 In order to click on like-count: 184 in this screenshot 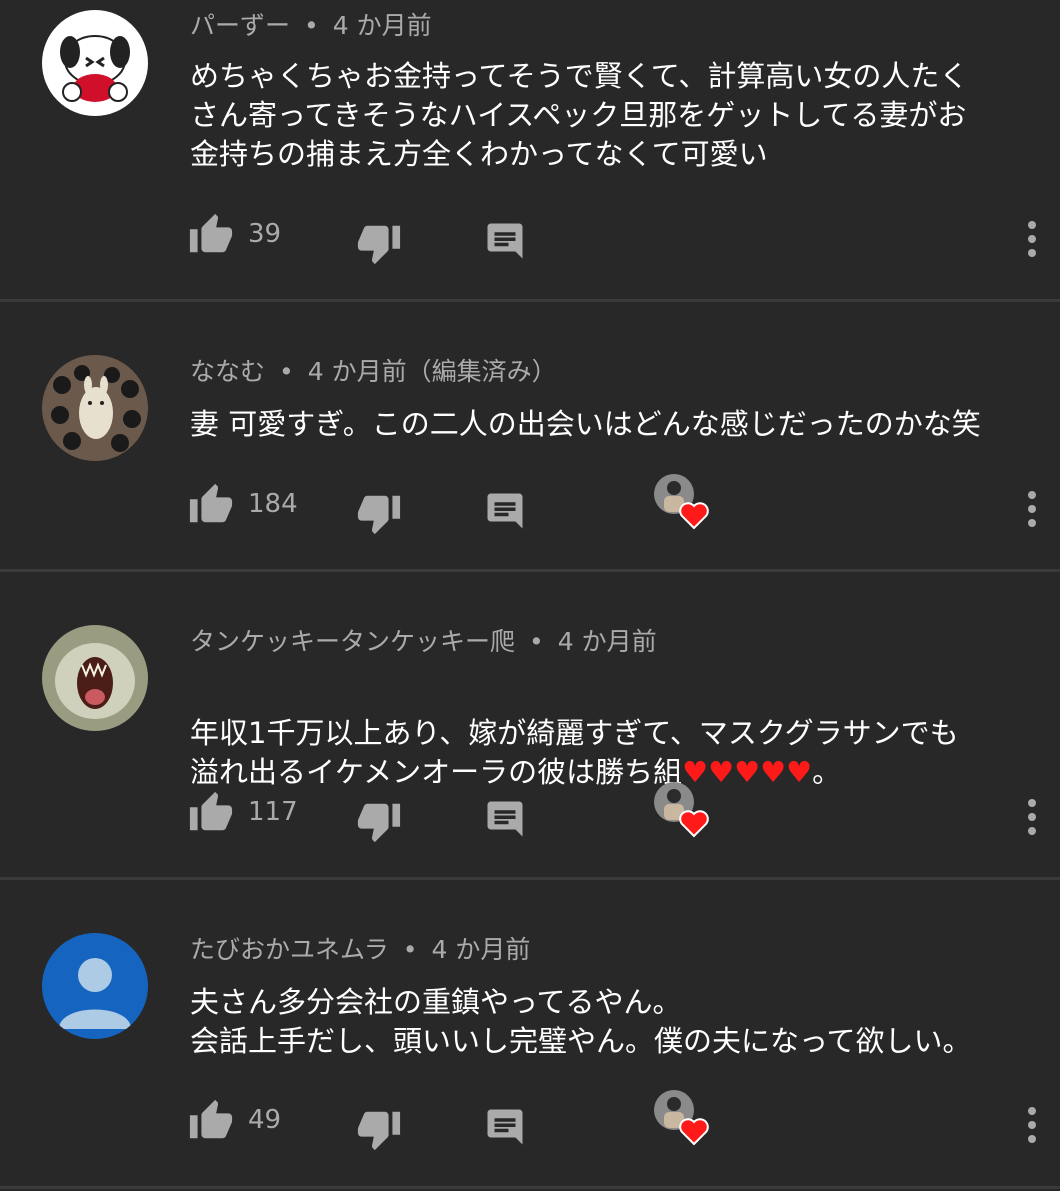, I will do `click(273, 504)`.